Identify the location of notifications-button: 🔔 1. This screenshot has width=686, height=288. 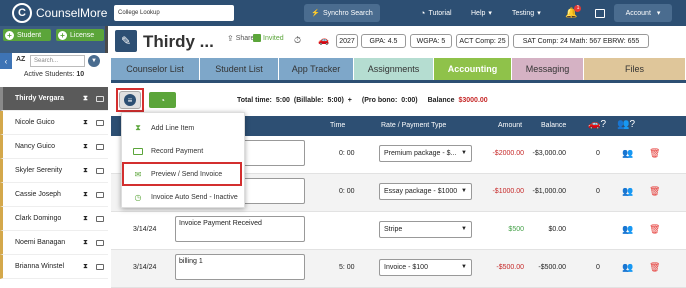
(573, 13).